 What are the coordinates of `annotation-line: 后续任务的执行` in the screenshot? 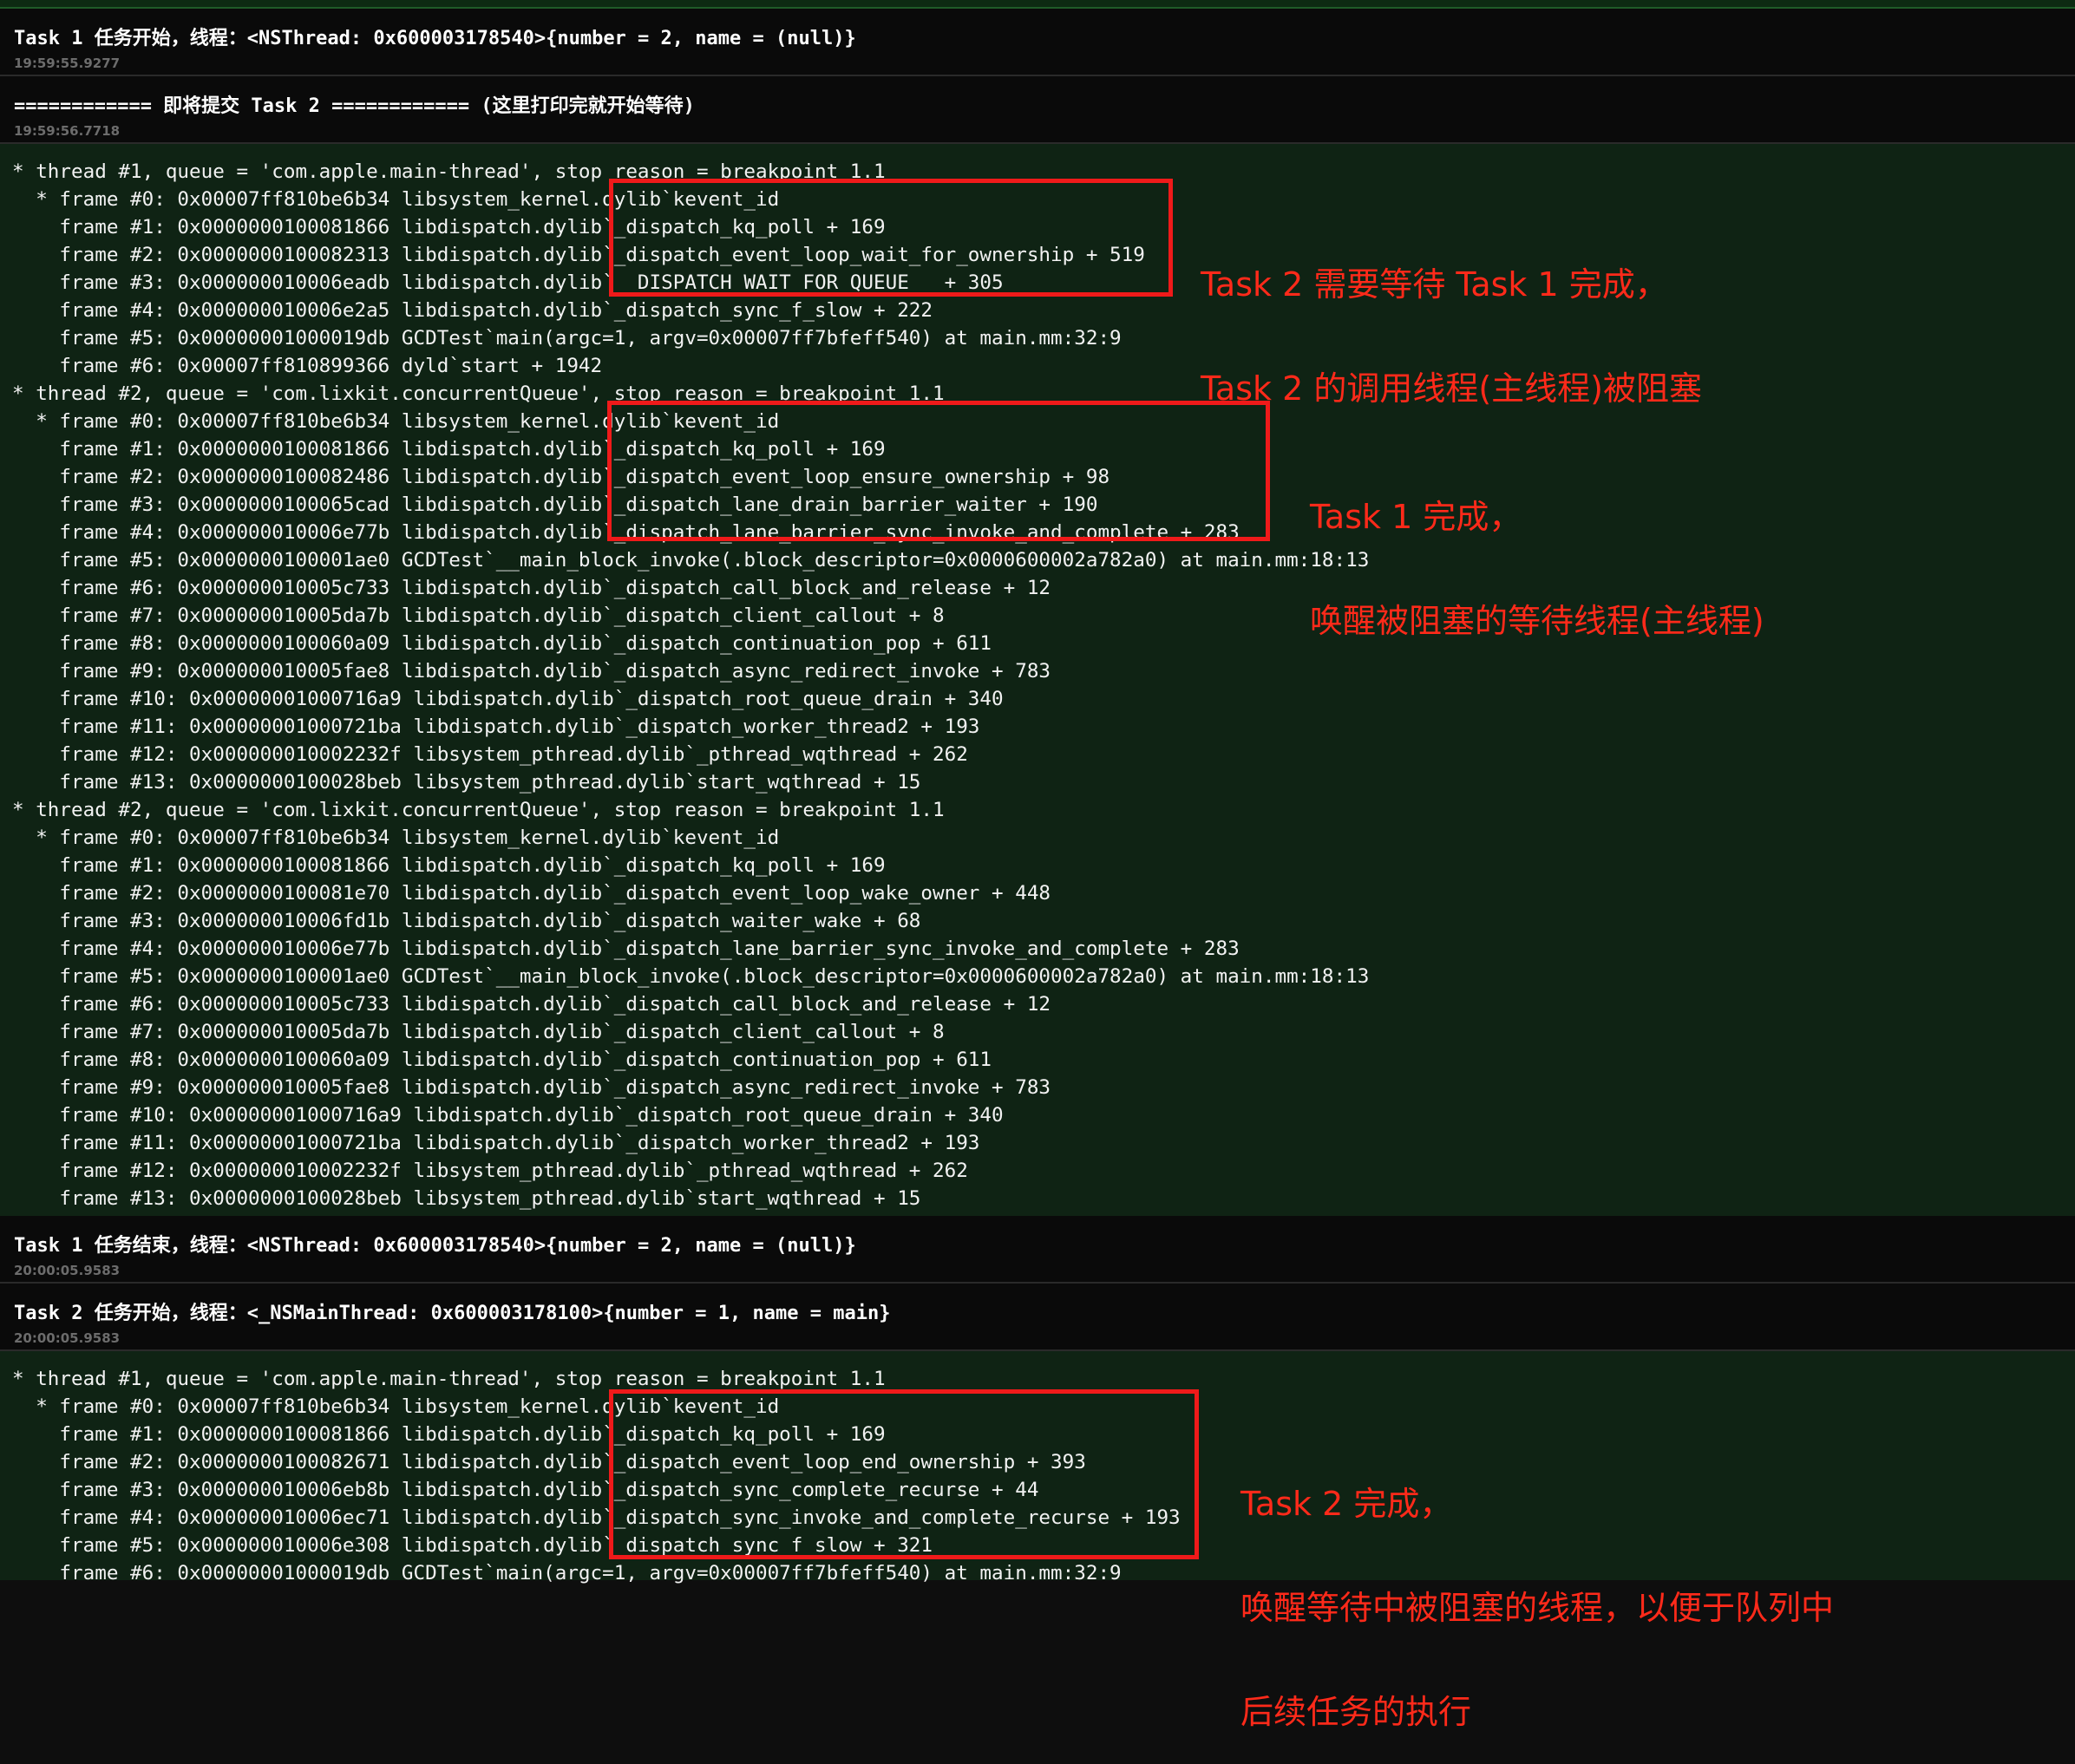 It's located at (1356, 1712).